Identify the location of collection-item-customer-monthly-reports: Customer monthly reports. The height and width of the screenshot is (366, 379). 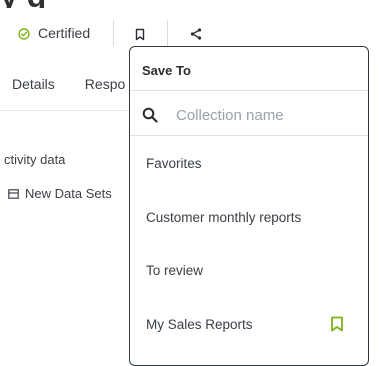
(251, 217).